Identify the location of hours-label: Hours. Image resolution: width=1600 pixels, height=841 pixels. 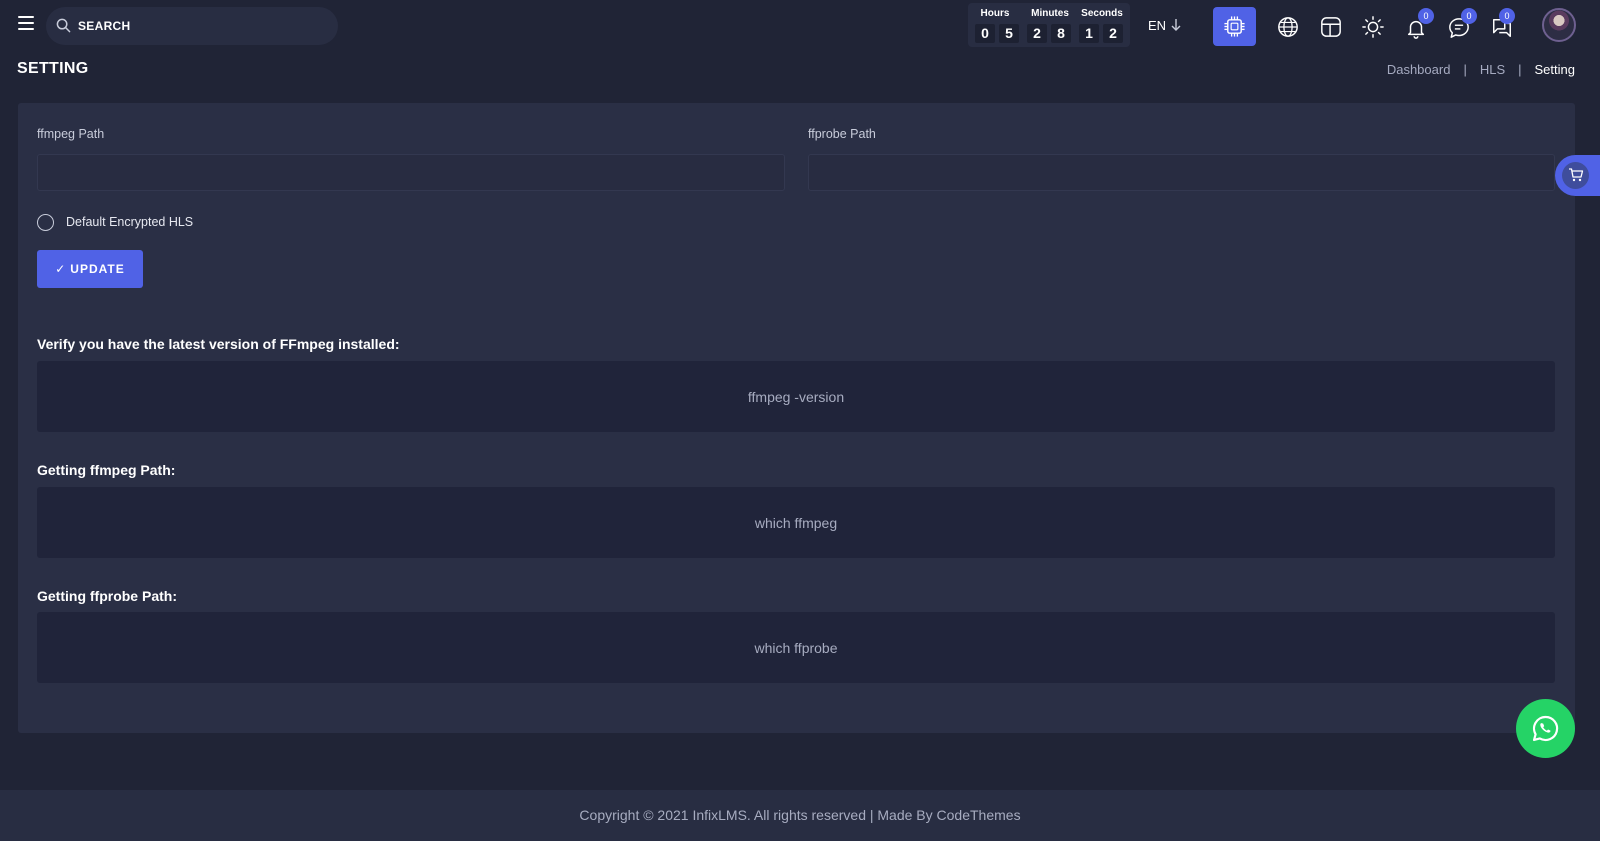
(995, 13).